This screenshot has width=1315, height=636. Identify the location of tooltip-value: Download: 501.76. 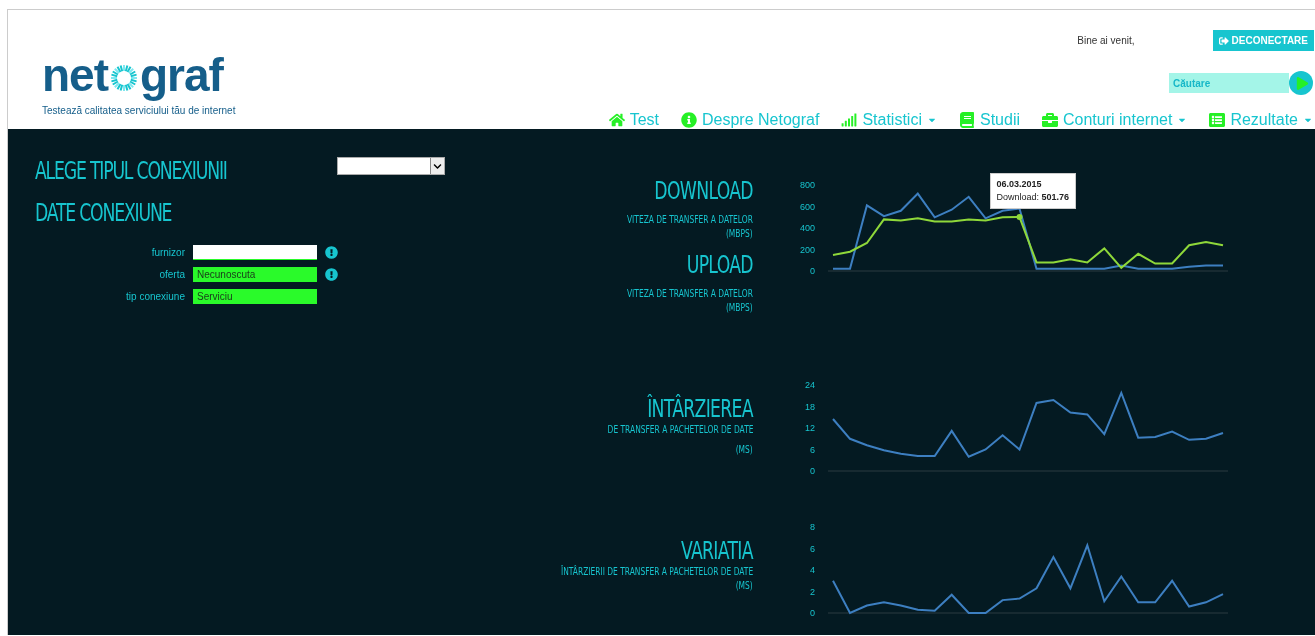
(1033, 198).